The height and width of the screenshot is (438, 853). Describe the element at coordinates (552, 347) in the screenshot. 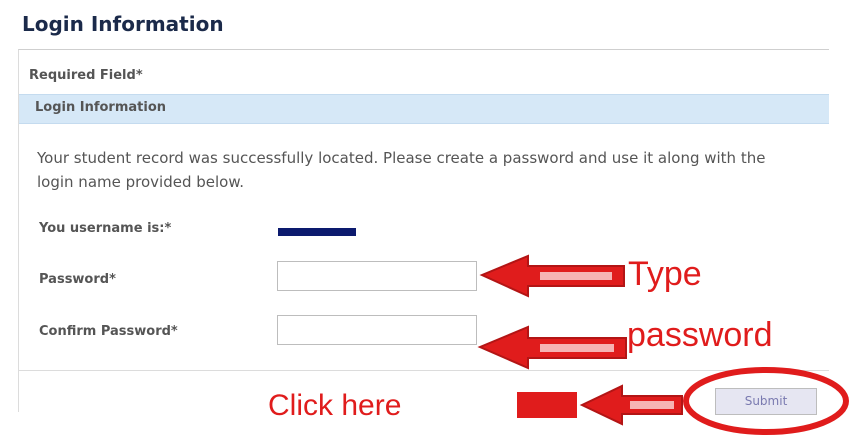

I see `arrow-confirm-password-icon` at that location.